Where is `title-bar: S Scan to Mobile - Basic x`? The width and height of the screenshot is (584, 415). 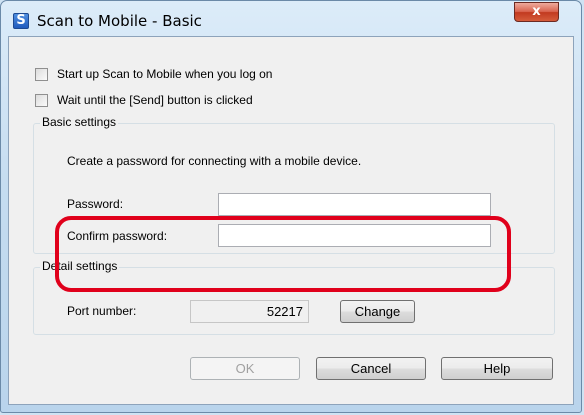 title-bar: S Scan to Mobile - Basic x is located at coordinates (291, 19).